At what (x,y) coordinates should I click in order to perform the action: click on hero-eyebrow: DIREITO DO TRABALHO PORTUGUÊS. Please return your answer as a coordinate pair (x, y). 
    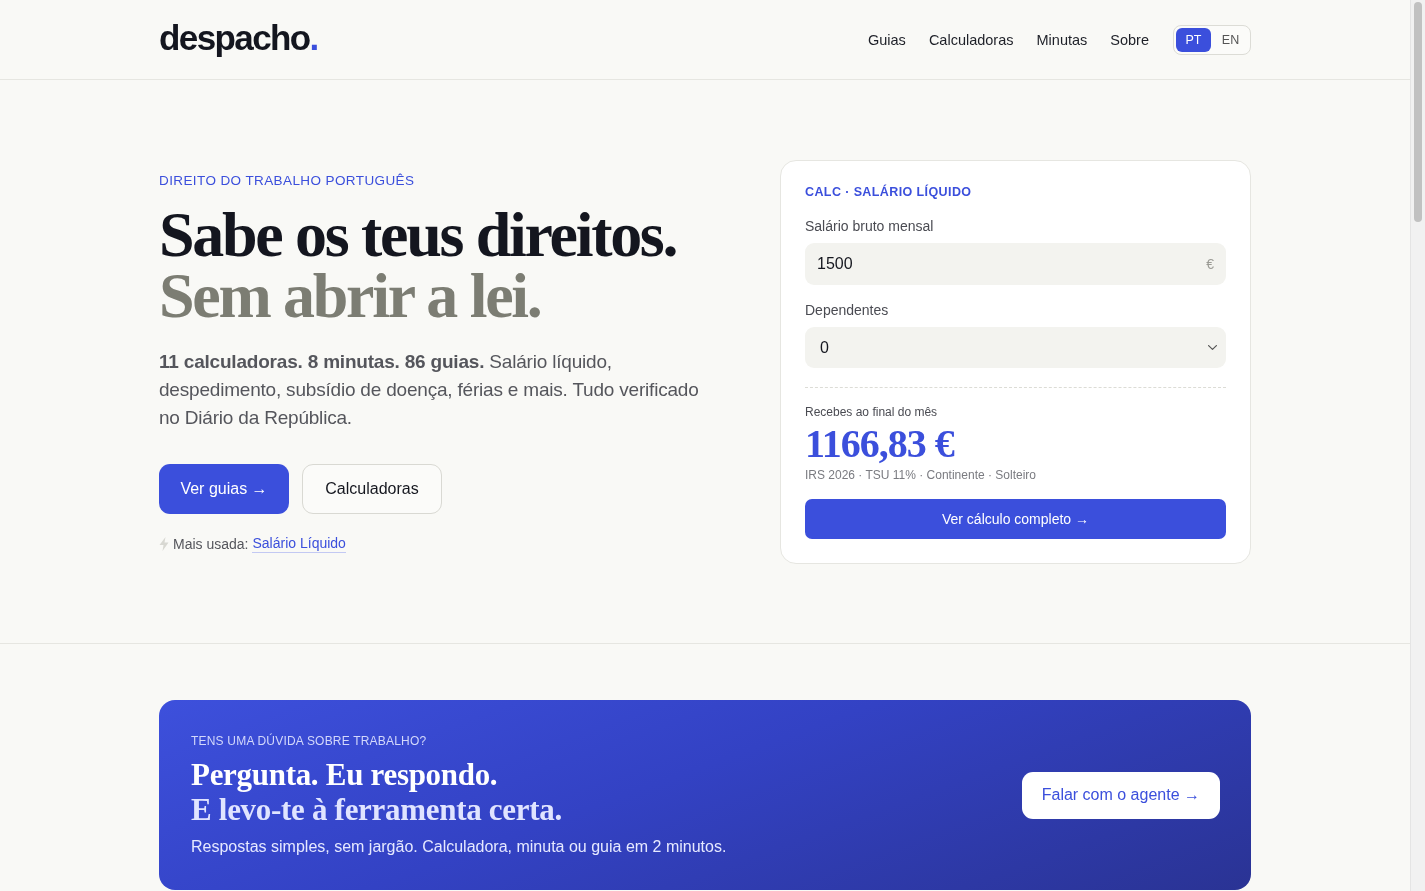
    Looking at the image, I should click on (287, 180).